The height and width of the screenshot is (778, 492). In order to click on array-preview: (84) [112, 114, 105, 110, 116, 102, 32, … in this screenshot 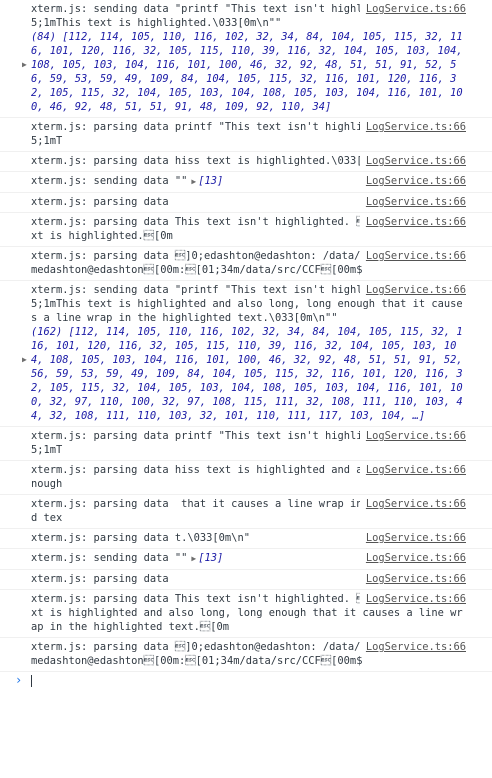, I will do `click(244, 72)`.